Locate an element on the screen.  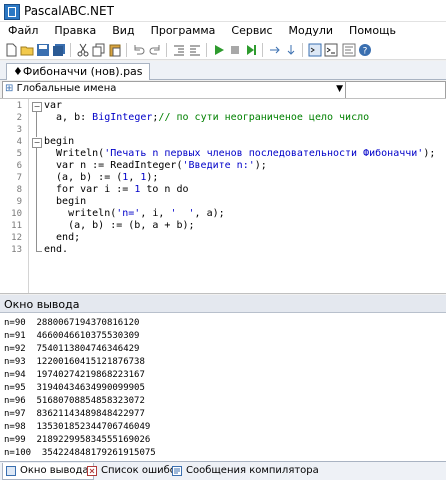
error-list-icon is located at coordinates (92, 471).